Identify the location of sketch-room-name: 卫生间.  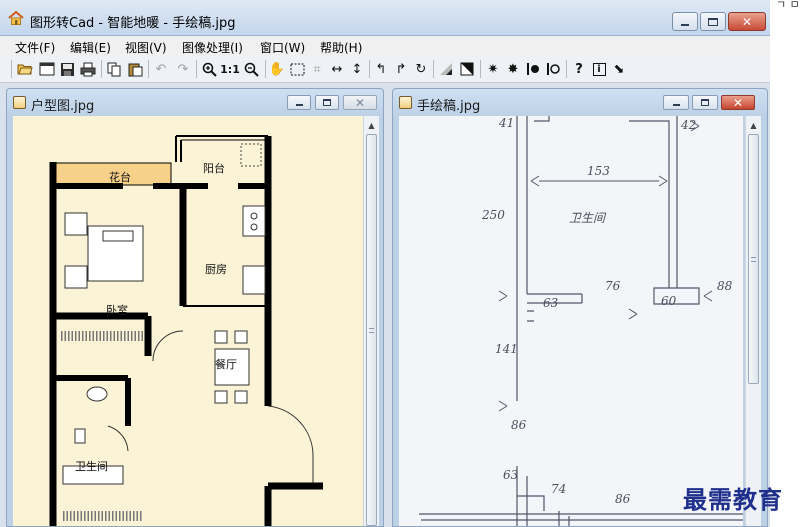
(587, 218).